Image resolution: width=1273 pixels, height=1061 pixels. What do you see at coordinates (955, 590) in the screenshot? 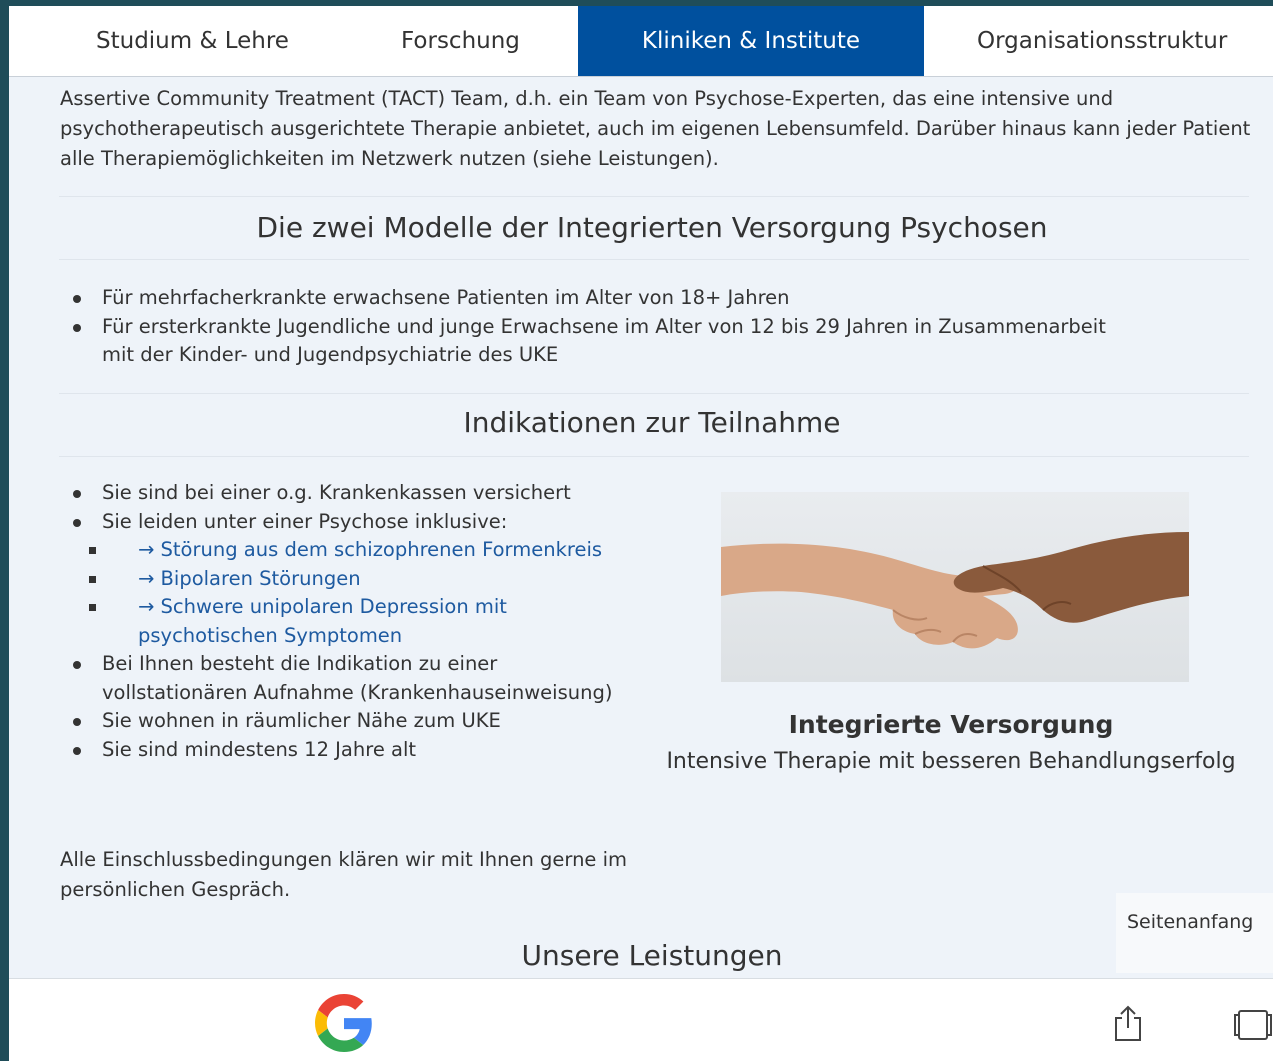
I see `handshake-illustration` at bounding box center [955, 590].